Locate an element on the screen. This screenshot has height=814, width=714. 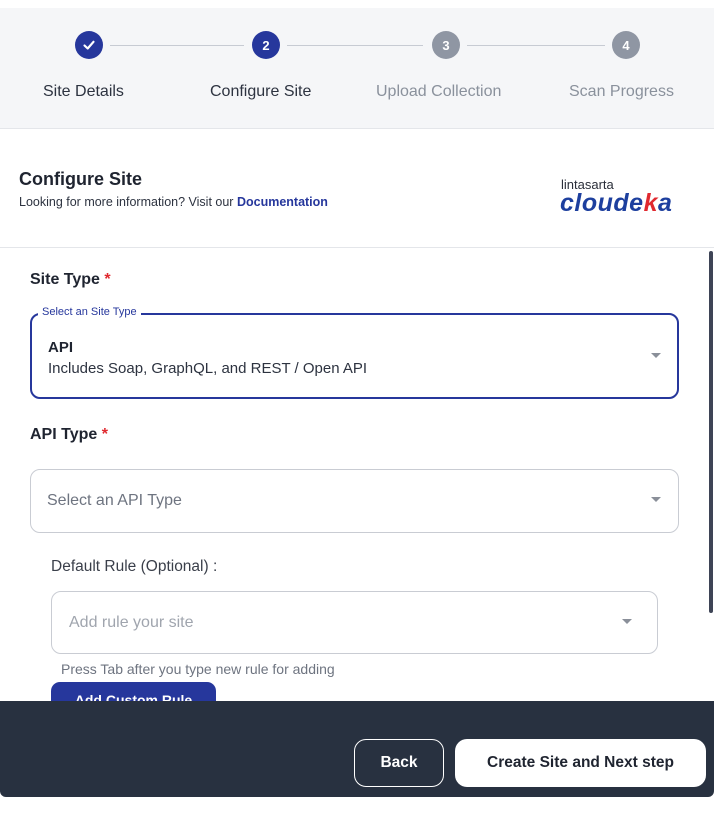
subtitle-text: Looking for more information? Visit our is located at coordinates (126, 202).